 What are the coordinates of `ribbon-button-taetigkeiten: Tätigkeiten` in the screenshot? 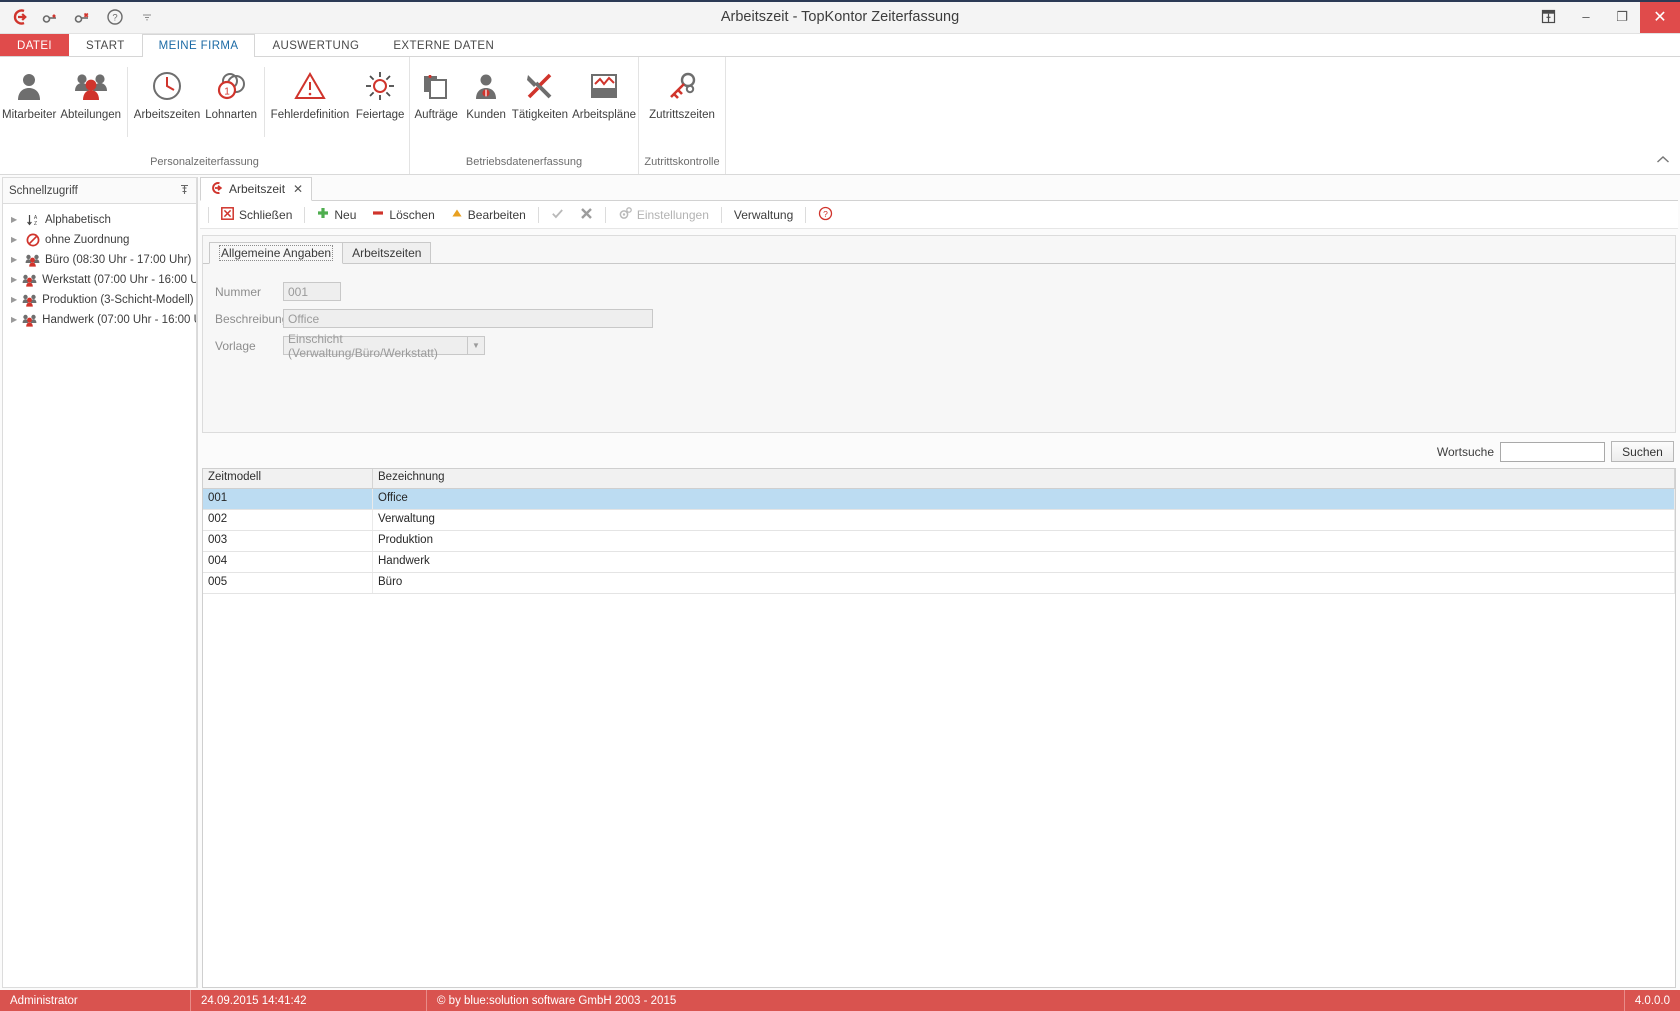 It's located at (540, 92).